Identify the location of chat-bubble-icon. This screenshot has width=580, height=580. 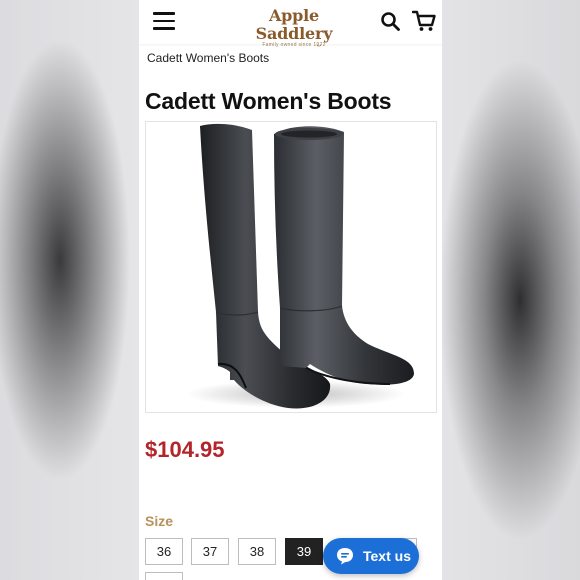
(345, 556).